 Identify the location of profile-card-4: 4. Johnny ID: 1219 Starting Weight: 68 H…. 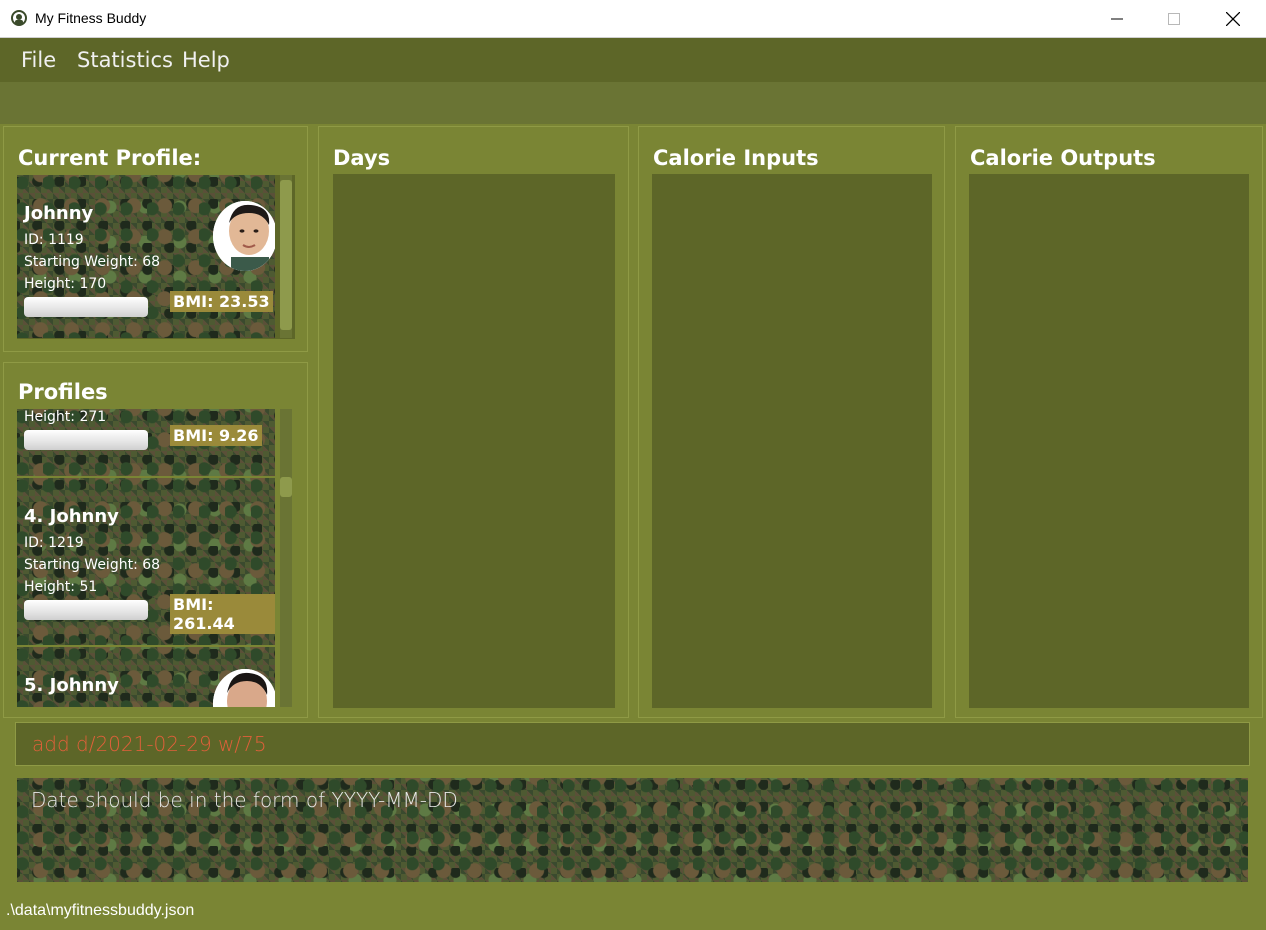
(146, 561).